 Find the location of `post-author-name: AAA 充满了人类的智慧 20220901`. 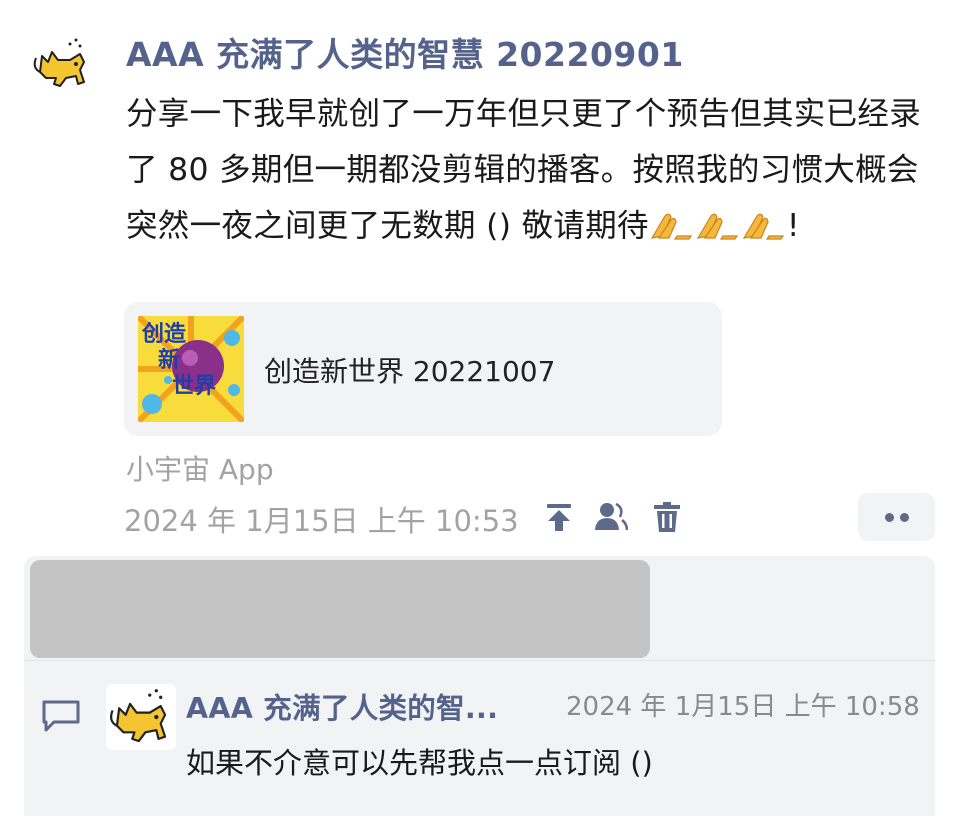

post-author-name: AAA 充满了人类的智慧 20220901 is located at coordinates (405, 52).